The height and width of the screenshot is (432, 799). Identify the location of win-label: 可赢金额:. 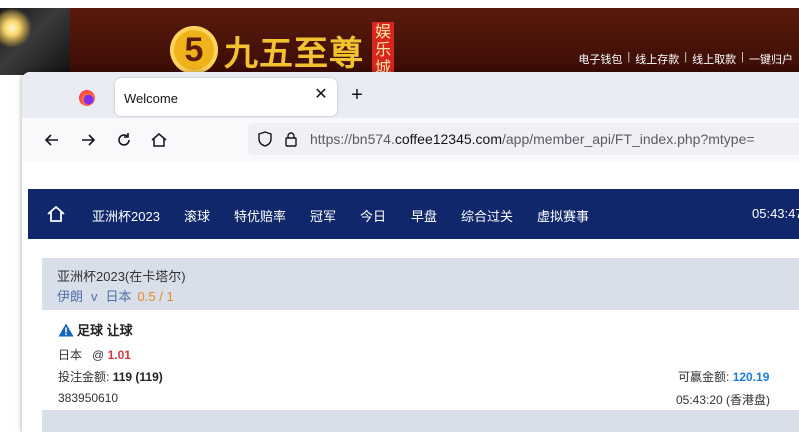
(704, 377).